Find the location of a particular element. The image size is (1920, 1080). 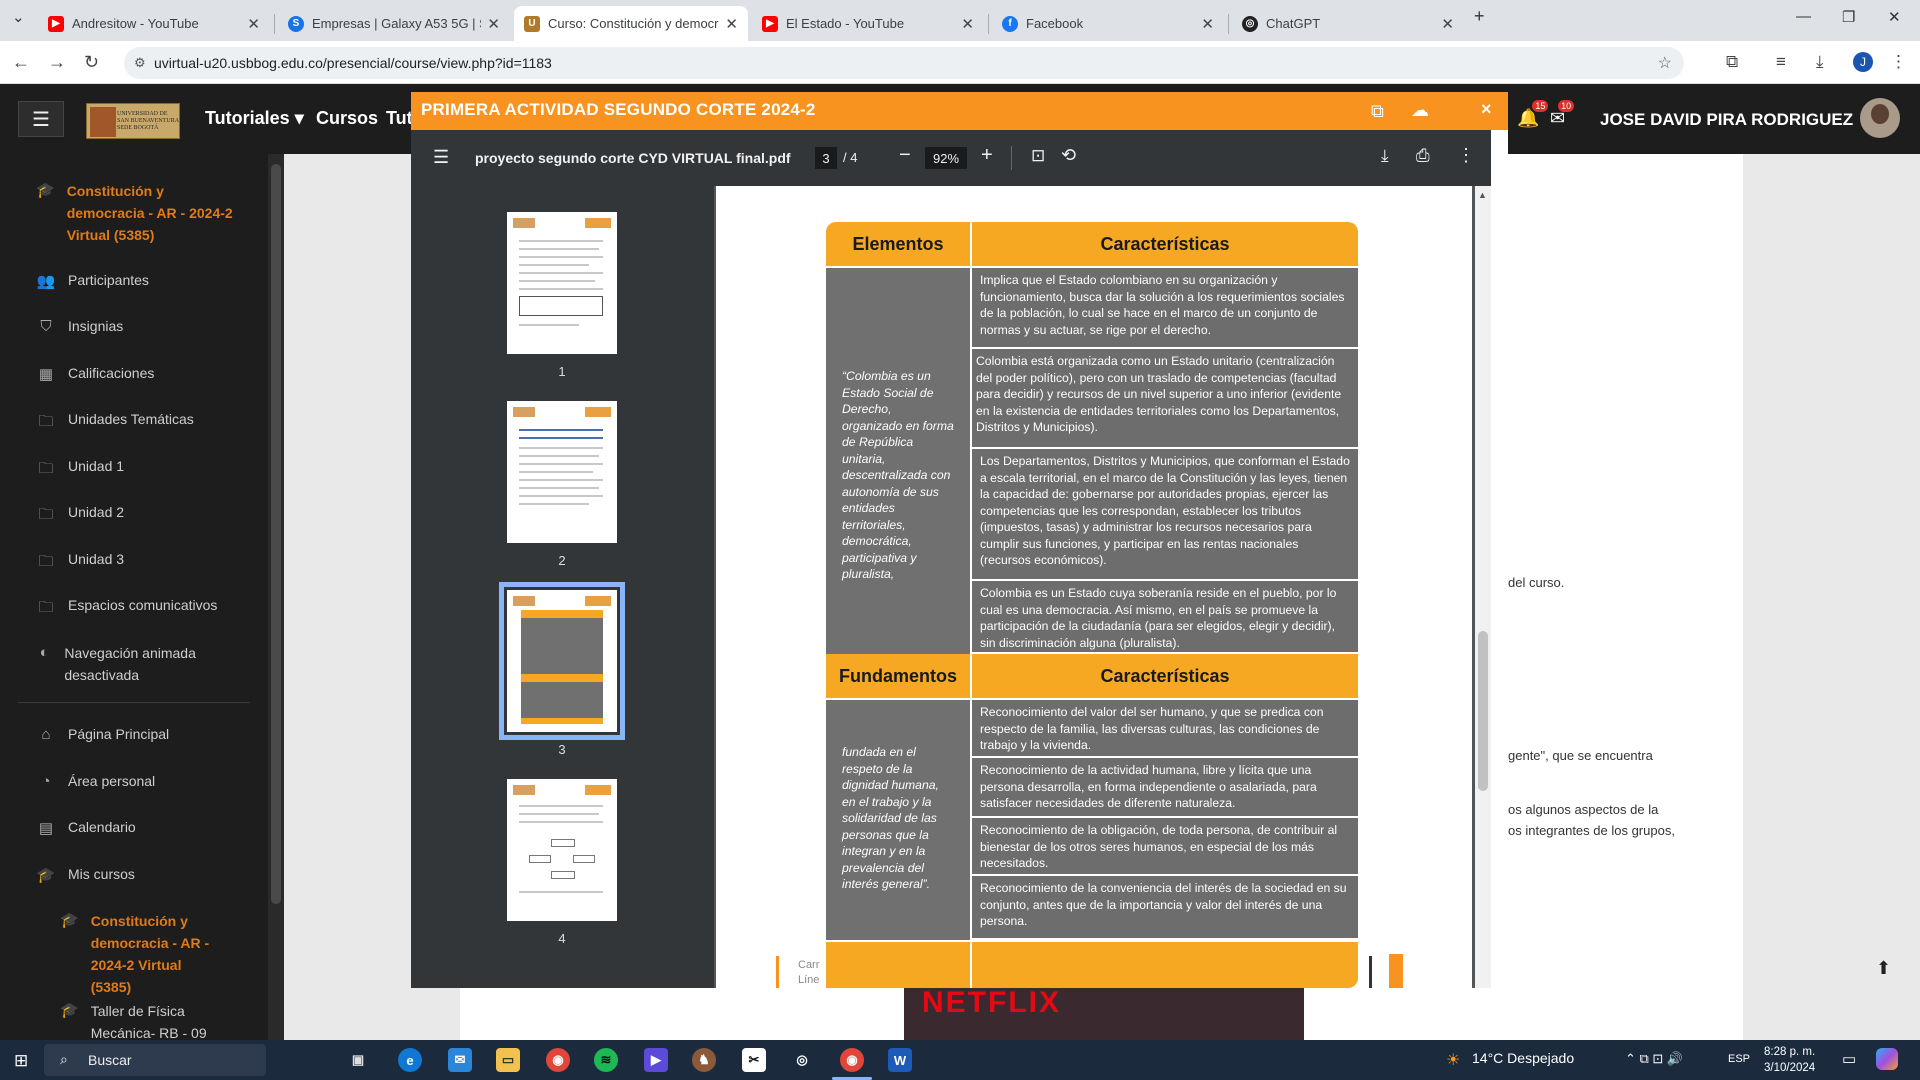

word-icon: W is located at coordinates (900, 1060).